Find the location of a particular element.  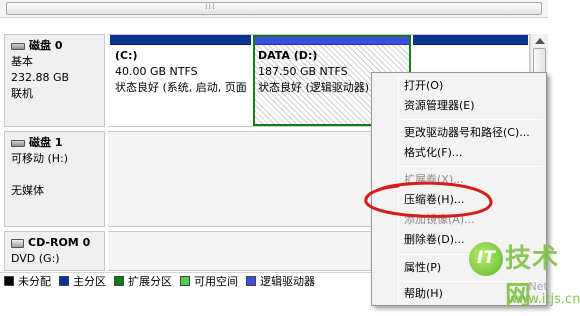

scroll-up-icon is located at coordinates (540, 41).